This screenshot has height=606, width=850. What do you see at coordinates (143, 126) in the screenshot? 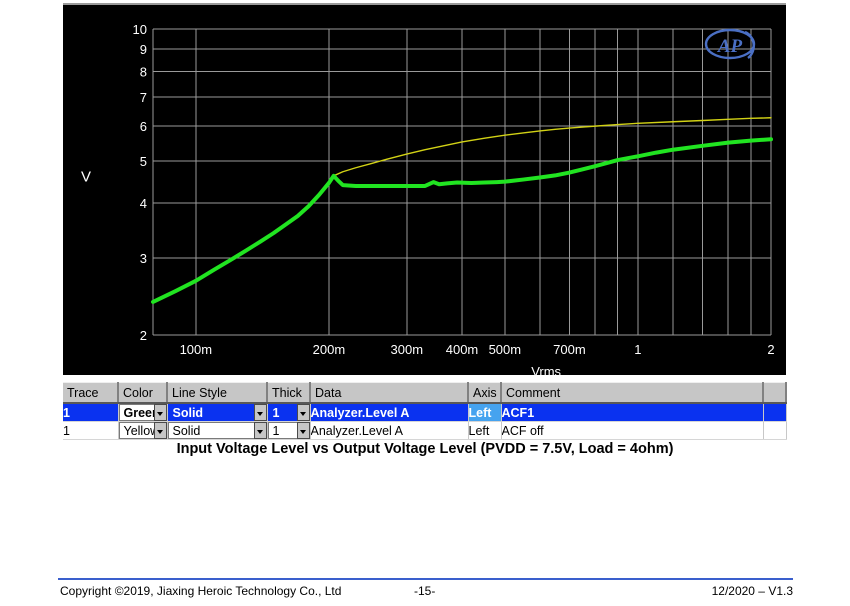
I see `svg-text: 6` at bounding box center [143, 126].